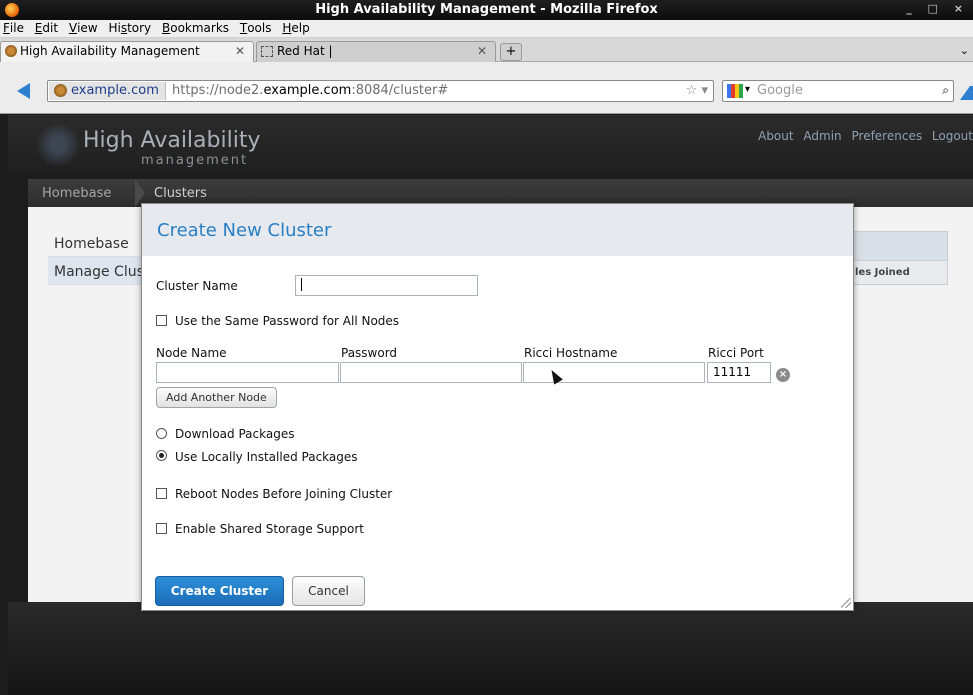  Describe the element at coordinates (247, 372) in the screenshot. I see `node-name-input` at that location.